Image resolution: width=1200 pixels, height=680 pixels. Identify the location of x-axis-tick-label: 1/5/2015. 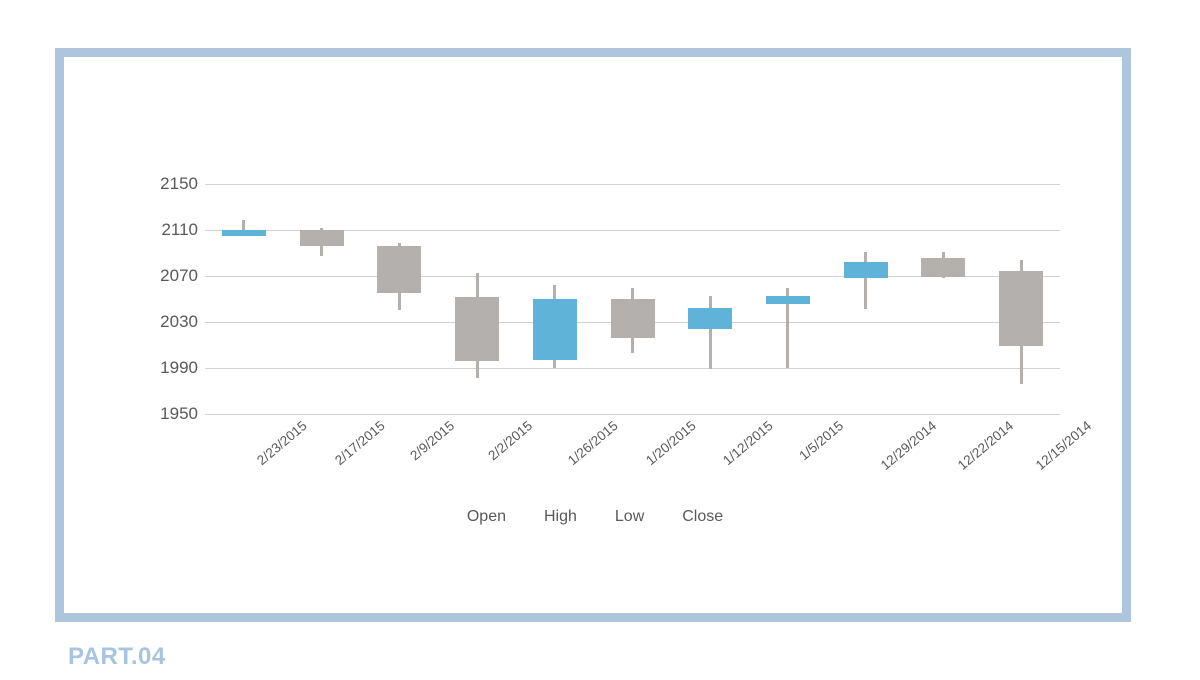
(821, 441).